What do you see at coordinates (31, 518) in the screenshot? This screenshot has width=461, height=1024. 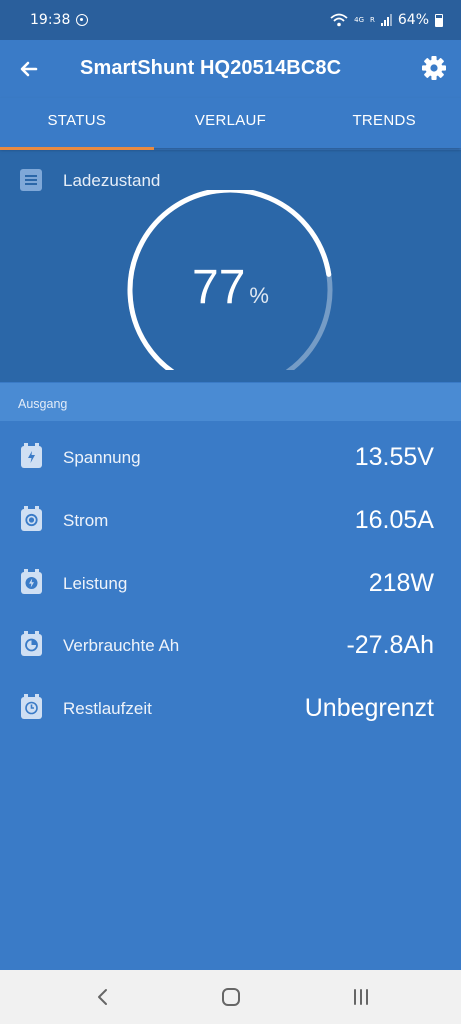 I see `current-battery-icon` at bounding box center [31, 518].